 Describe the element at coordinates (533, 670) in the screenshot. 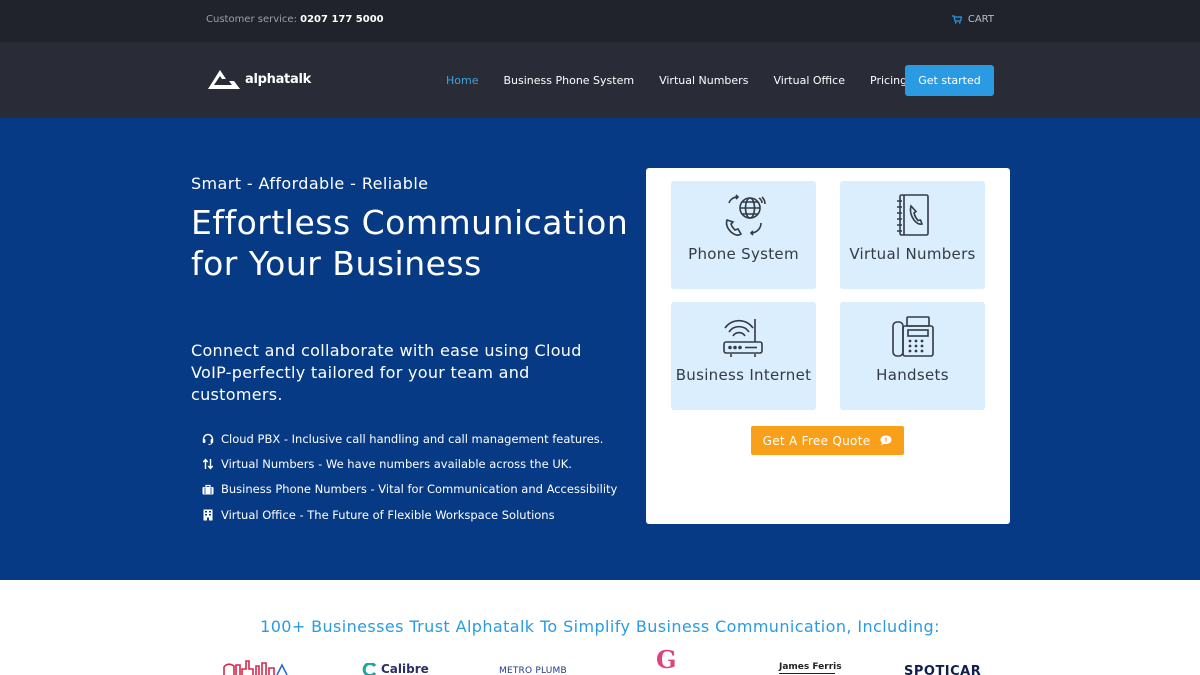

I see `metro-plumb-logo: METRO PLUMB` at that location.